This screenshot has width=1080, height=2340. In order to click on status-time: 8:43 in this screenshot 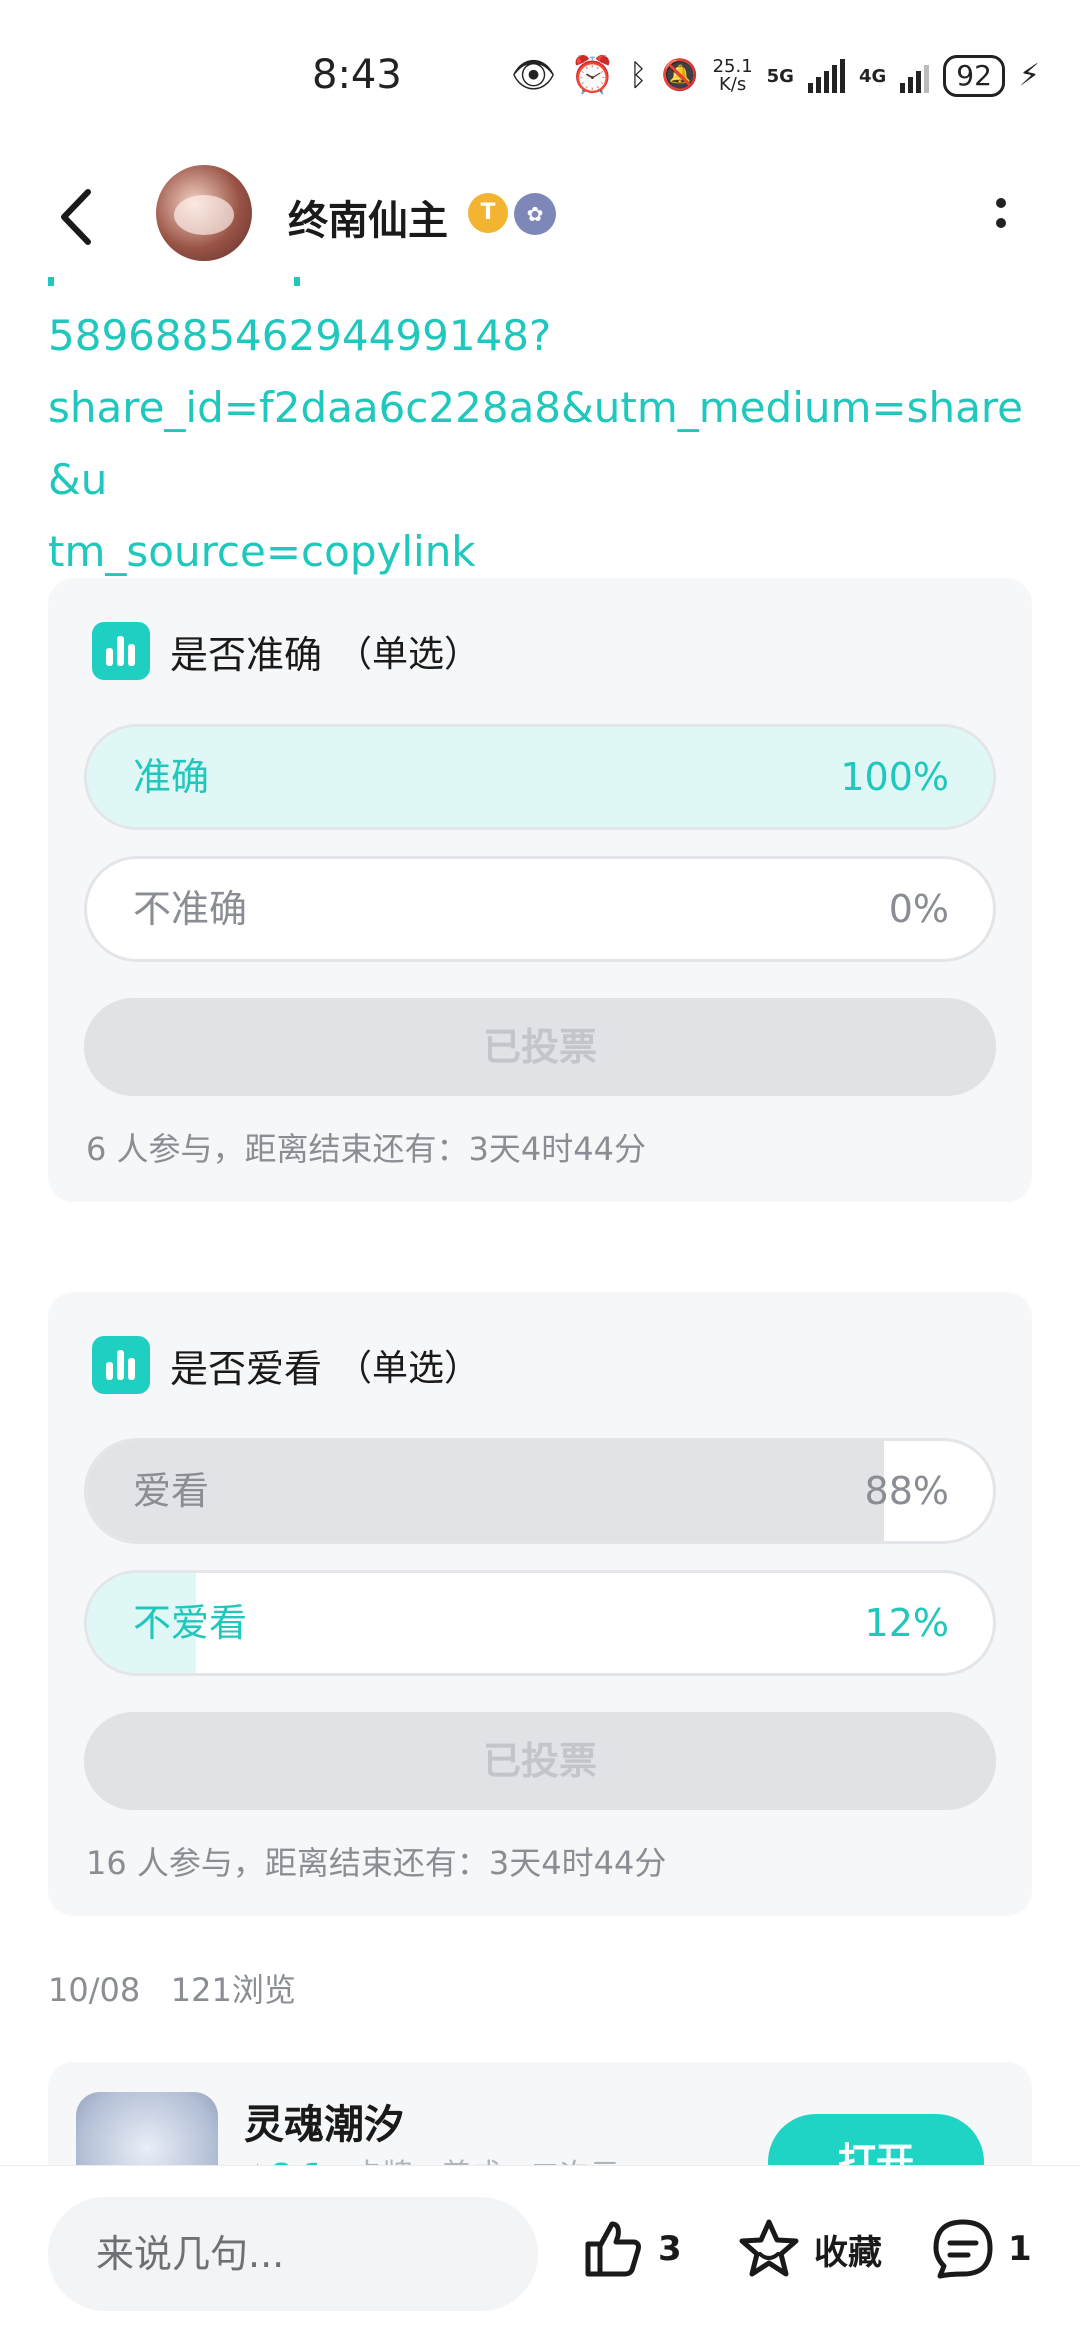, I will do `click(357, 75)`.